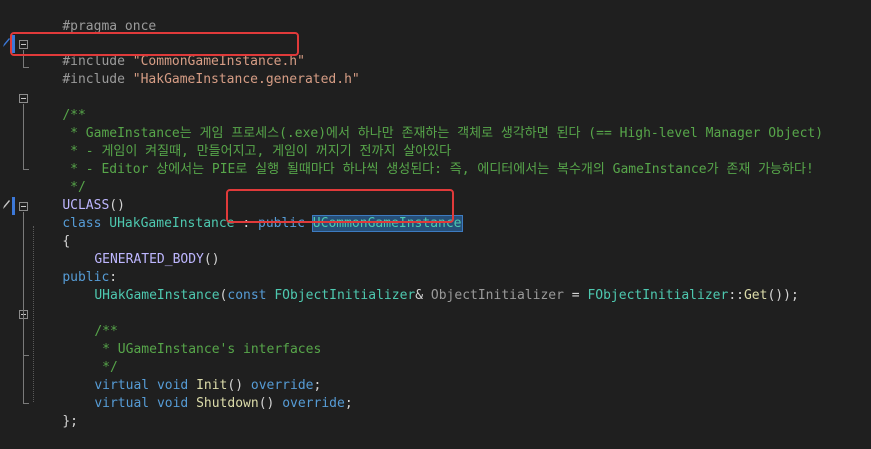 The height and width of the screenshot is (449, 871). Describe the element at coordinates (157, 295) in the screenshot. I see `constructor-name: UHakGameInstance` at that location.